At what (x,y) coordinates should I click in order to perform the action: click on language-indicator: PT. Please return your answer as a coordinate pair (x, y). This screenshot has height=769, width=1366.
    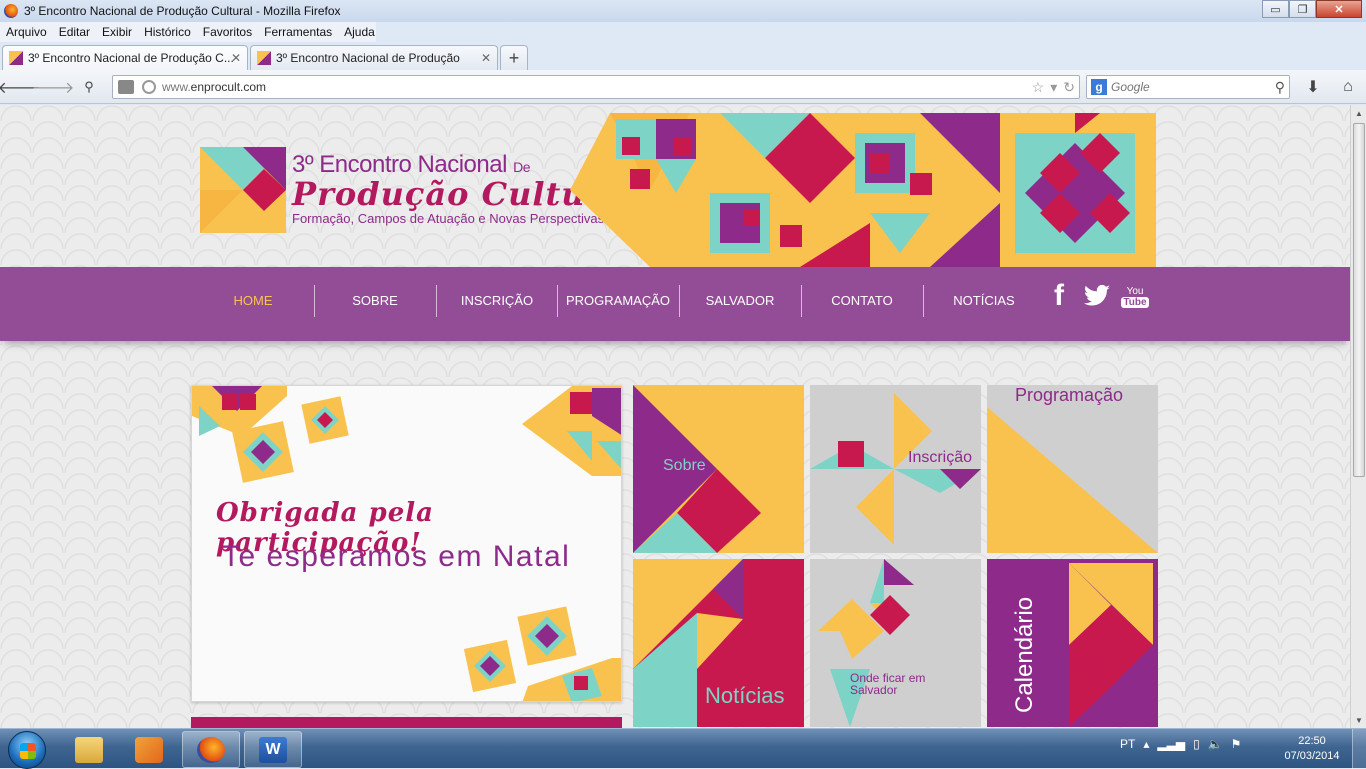
    Looking at the image, I should click on (1127, 744).